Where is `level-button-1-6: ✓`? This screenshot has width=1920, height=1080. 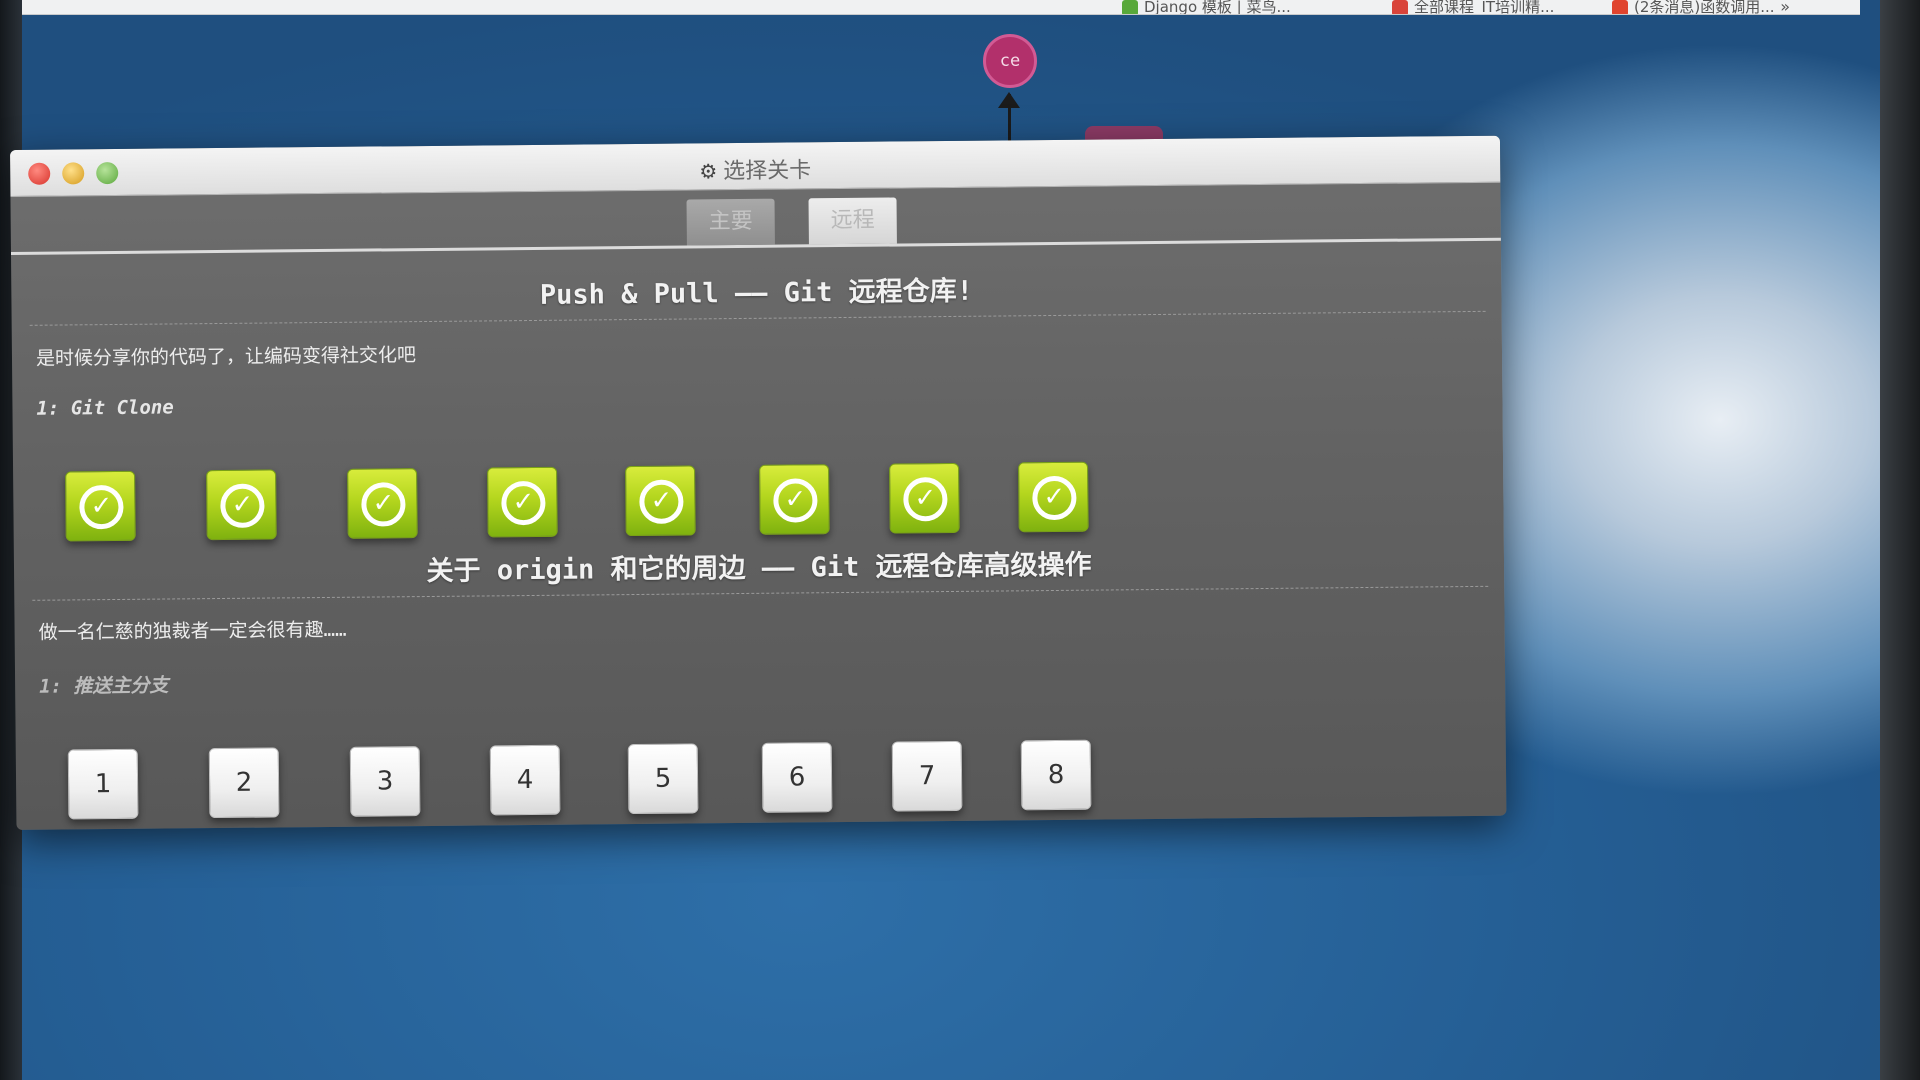 level-button-1-6: ✓ is located at coordinates (794, 499).